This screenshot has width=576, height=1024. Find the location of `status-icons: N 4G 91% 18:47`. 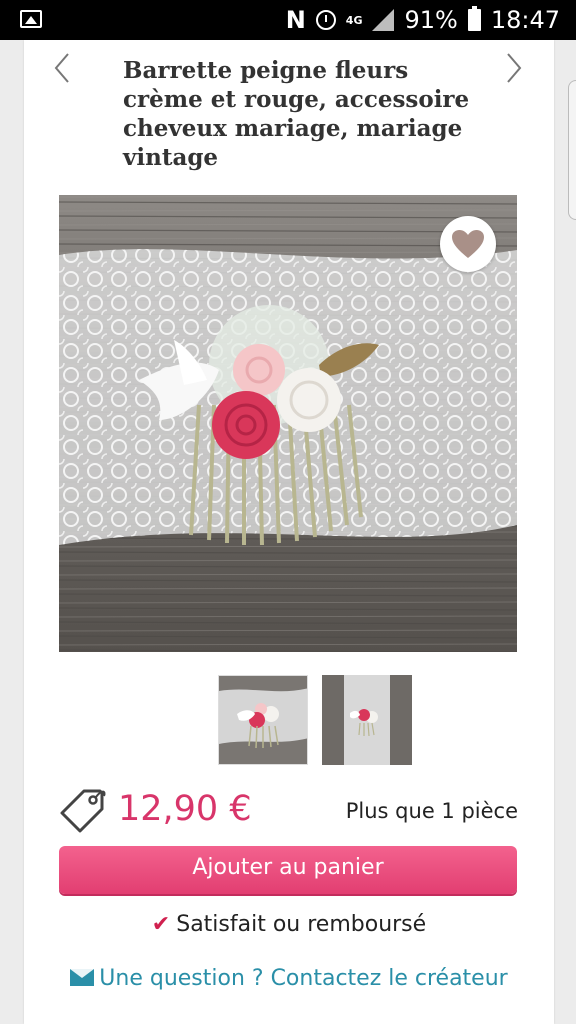

status-icons: N 4G 91% 18:47 is located at coordinates (423, 20).